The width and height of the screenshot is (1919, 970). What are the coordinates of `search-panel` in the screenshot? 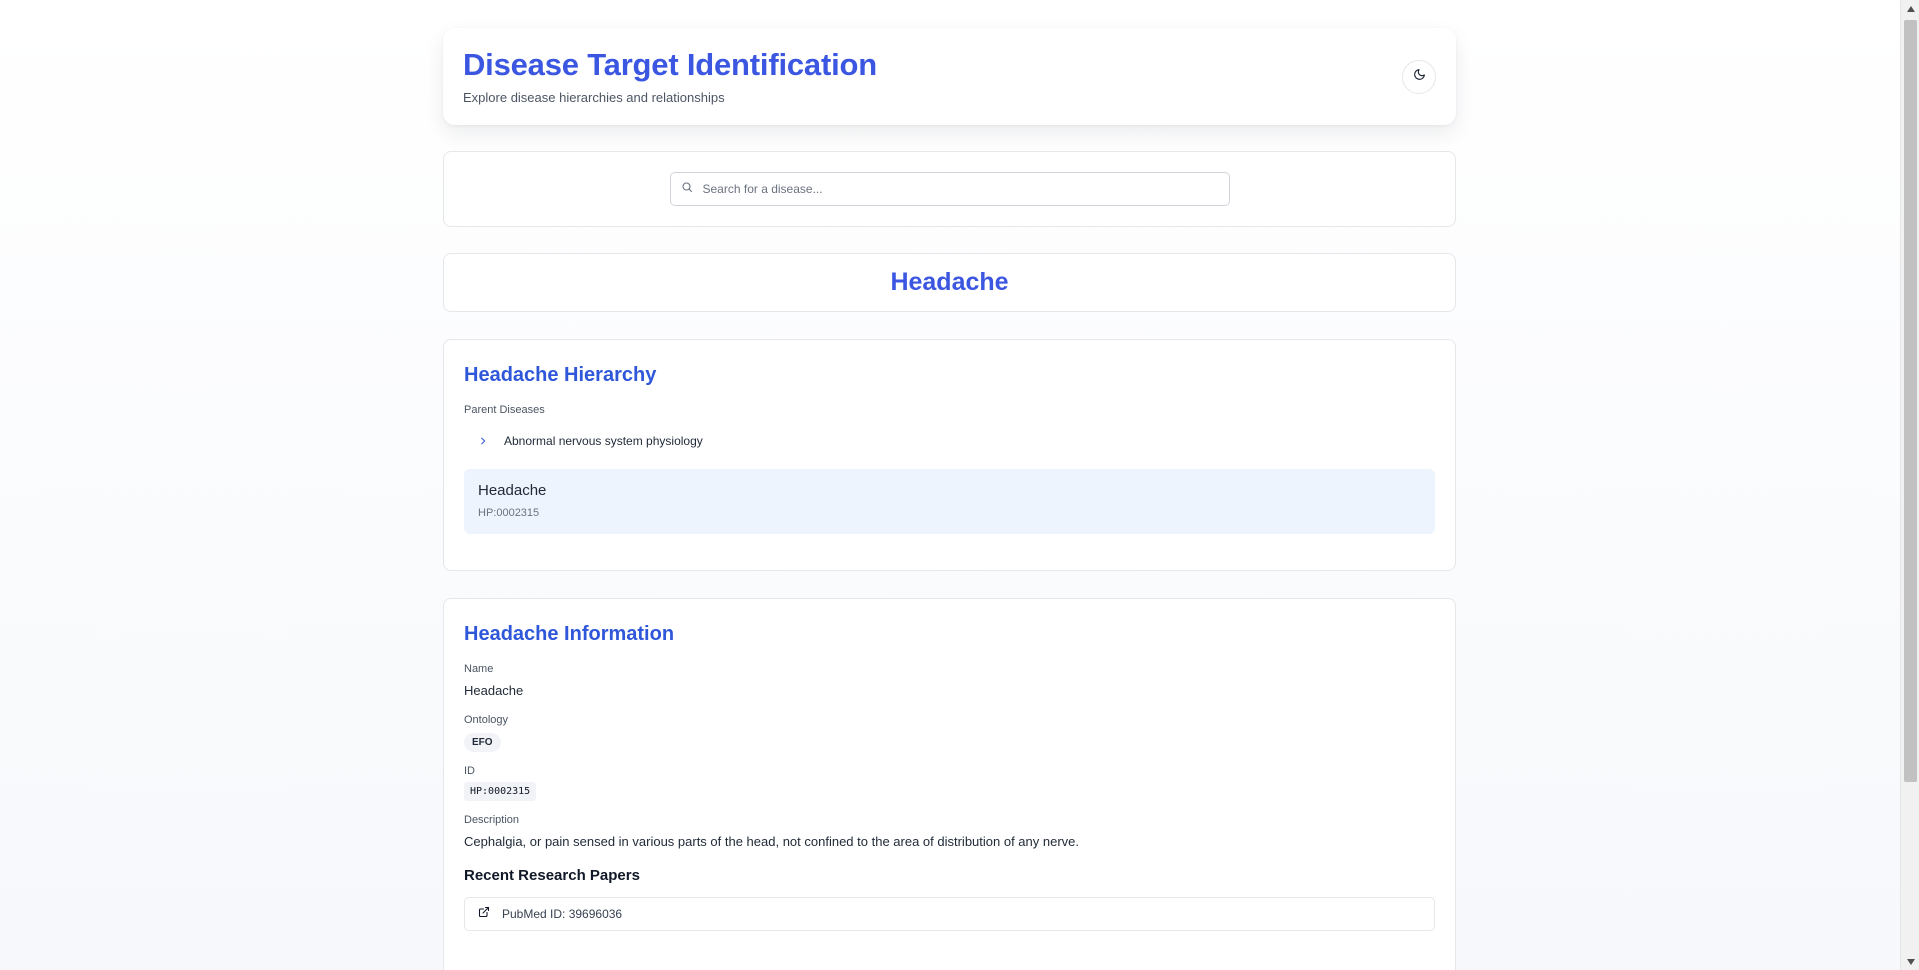 It's located at (949, 189).